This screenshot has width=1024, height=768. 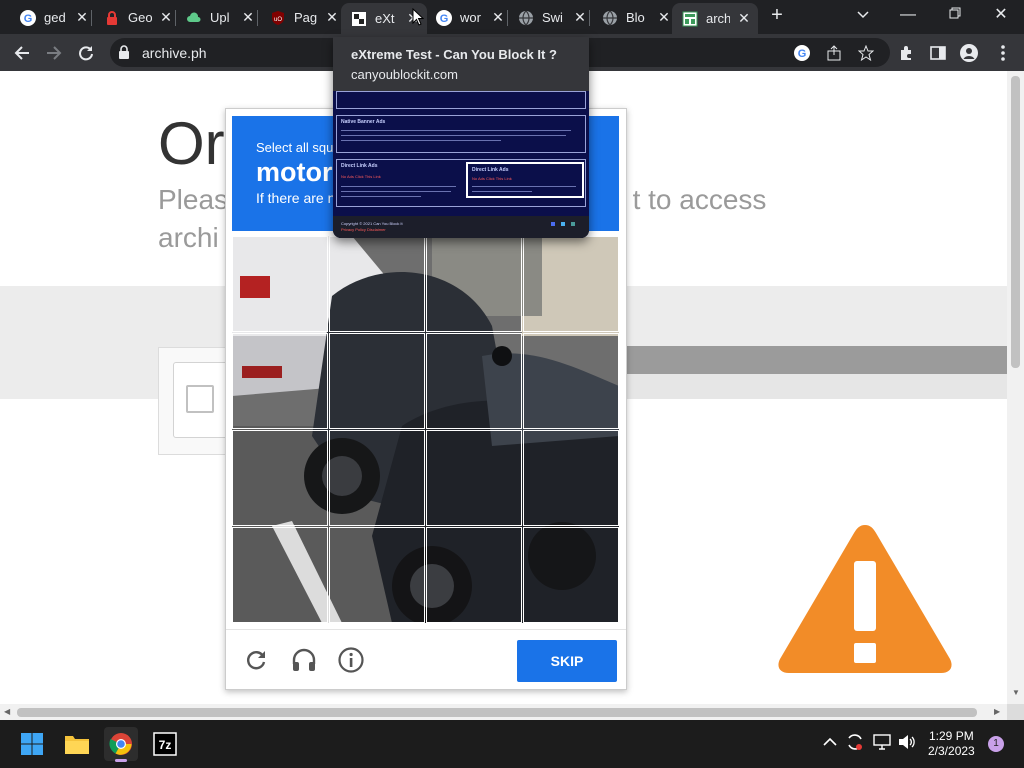 I want to click on system-clock: 1:29 PM 2/3/2023, so click(x=951, y=744).